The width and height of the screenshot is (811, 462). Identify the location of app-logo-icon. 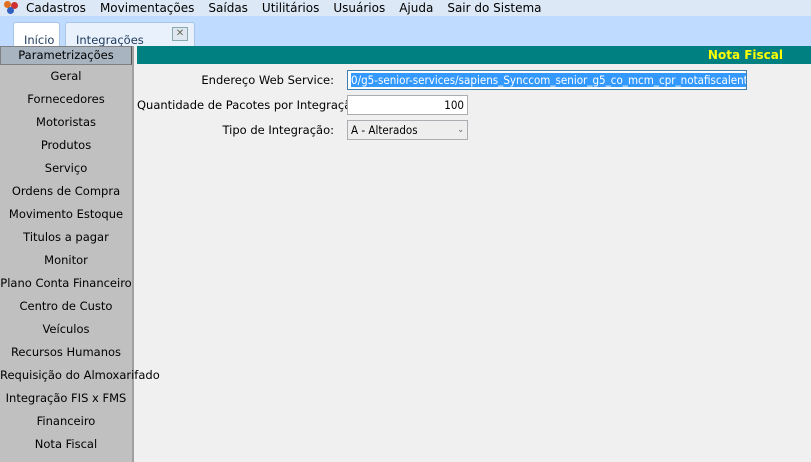
(12, 8).